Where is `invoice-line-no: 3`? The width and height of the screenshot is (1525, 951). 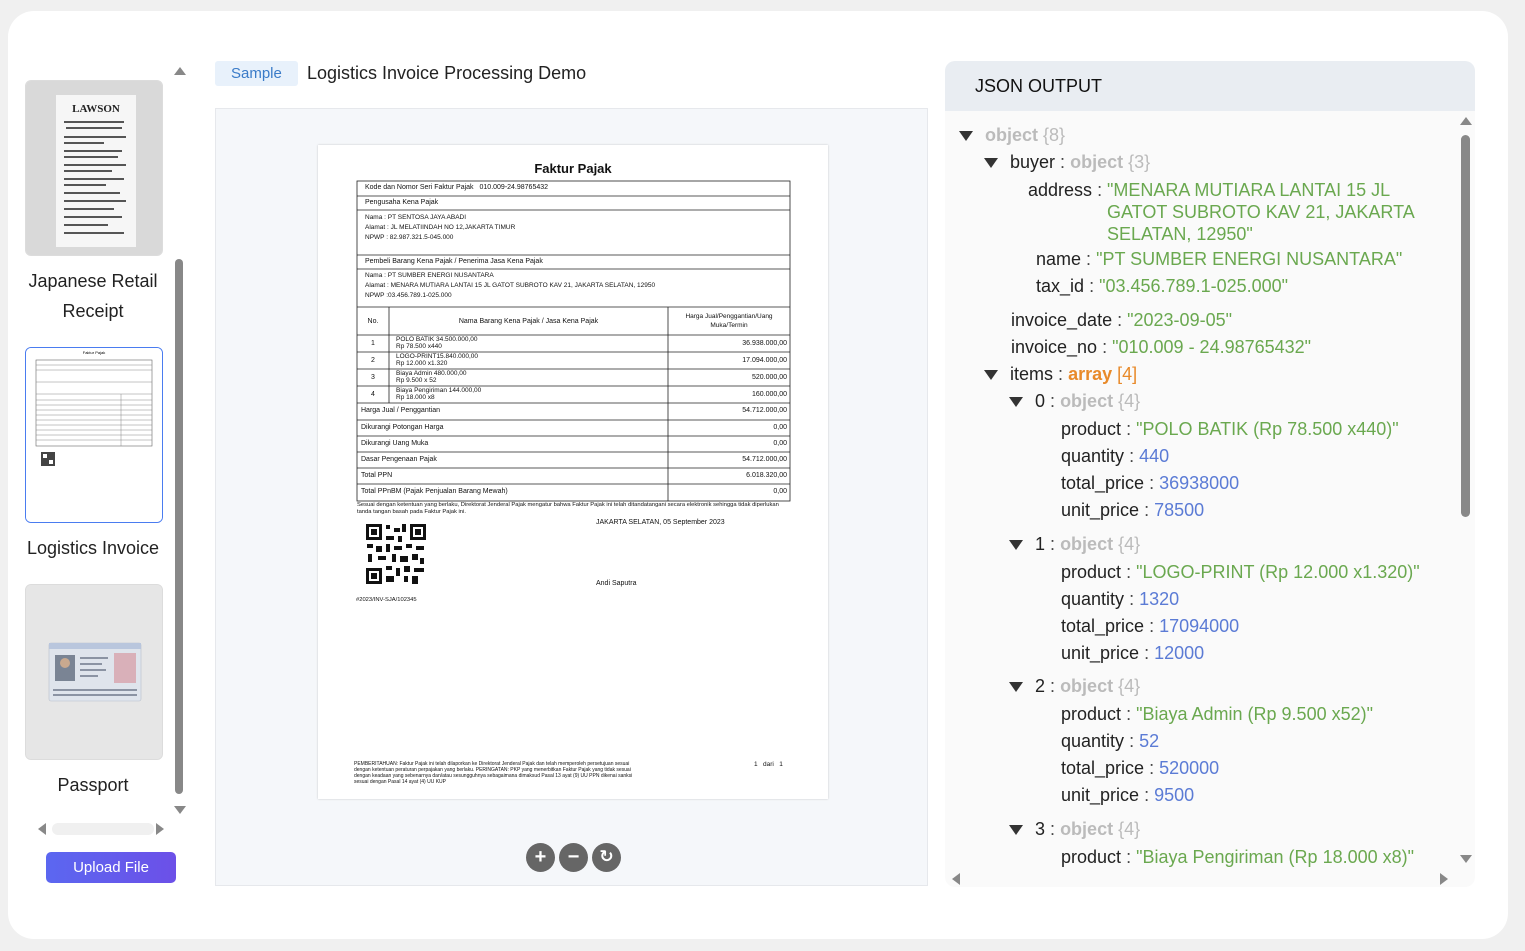 invoice-line-no: 3 is located at coordinates (373, 377).